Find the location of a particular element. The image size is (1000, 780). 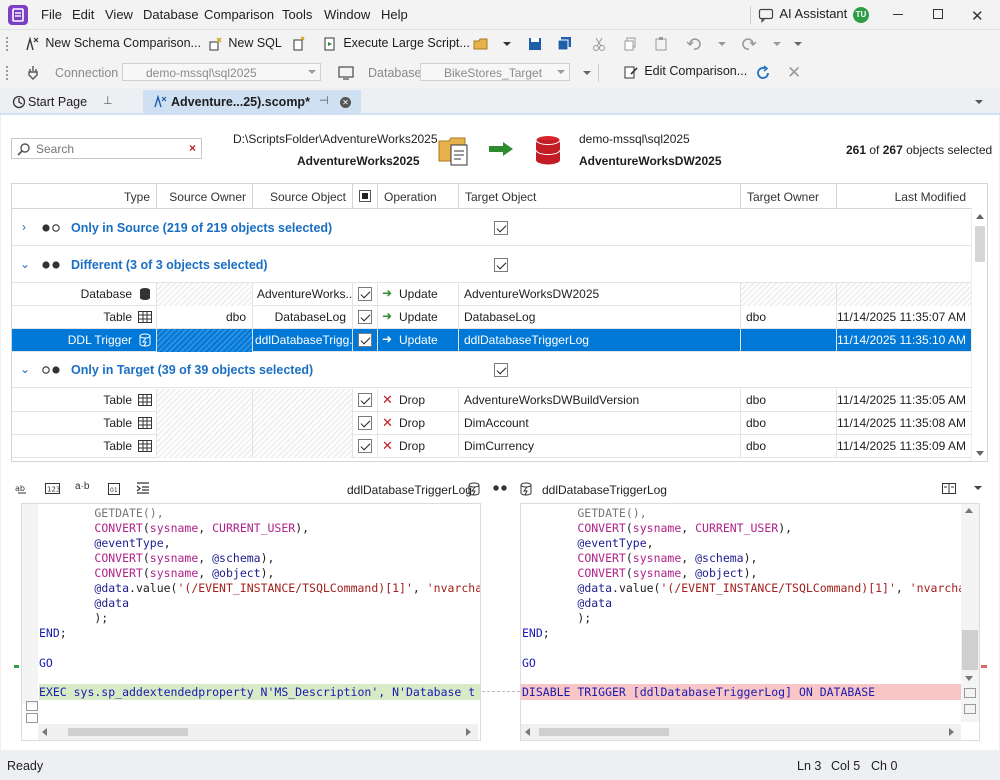

column-header-select-all is located at coordinates (365, 196).